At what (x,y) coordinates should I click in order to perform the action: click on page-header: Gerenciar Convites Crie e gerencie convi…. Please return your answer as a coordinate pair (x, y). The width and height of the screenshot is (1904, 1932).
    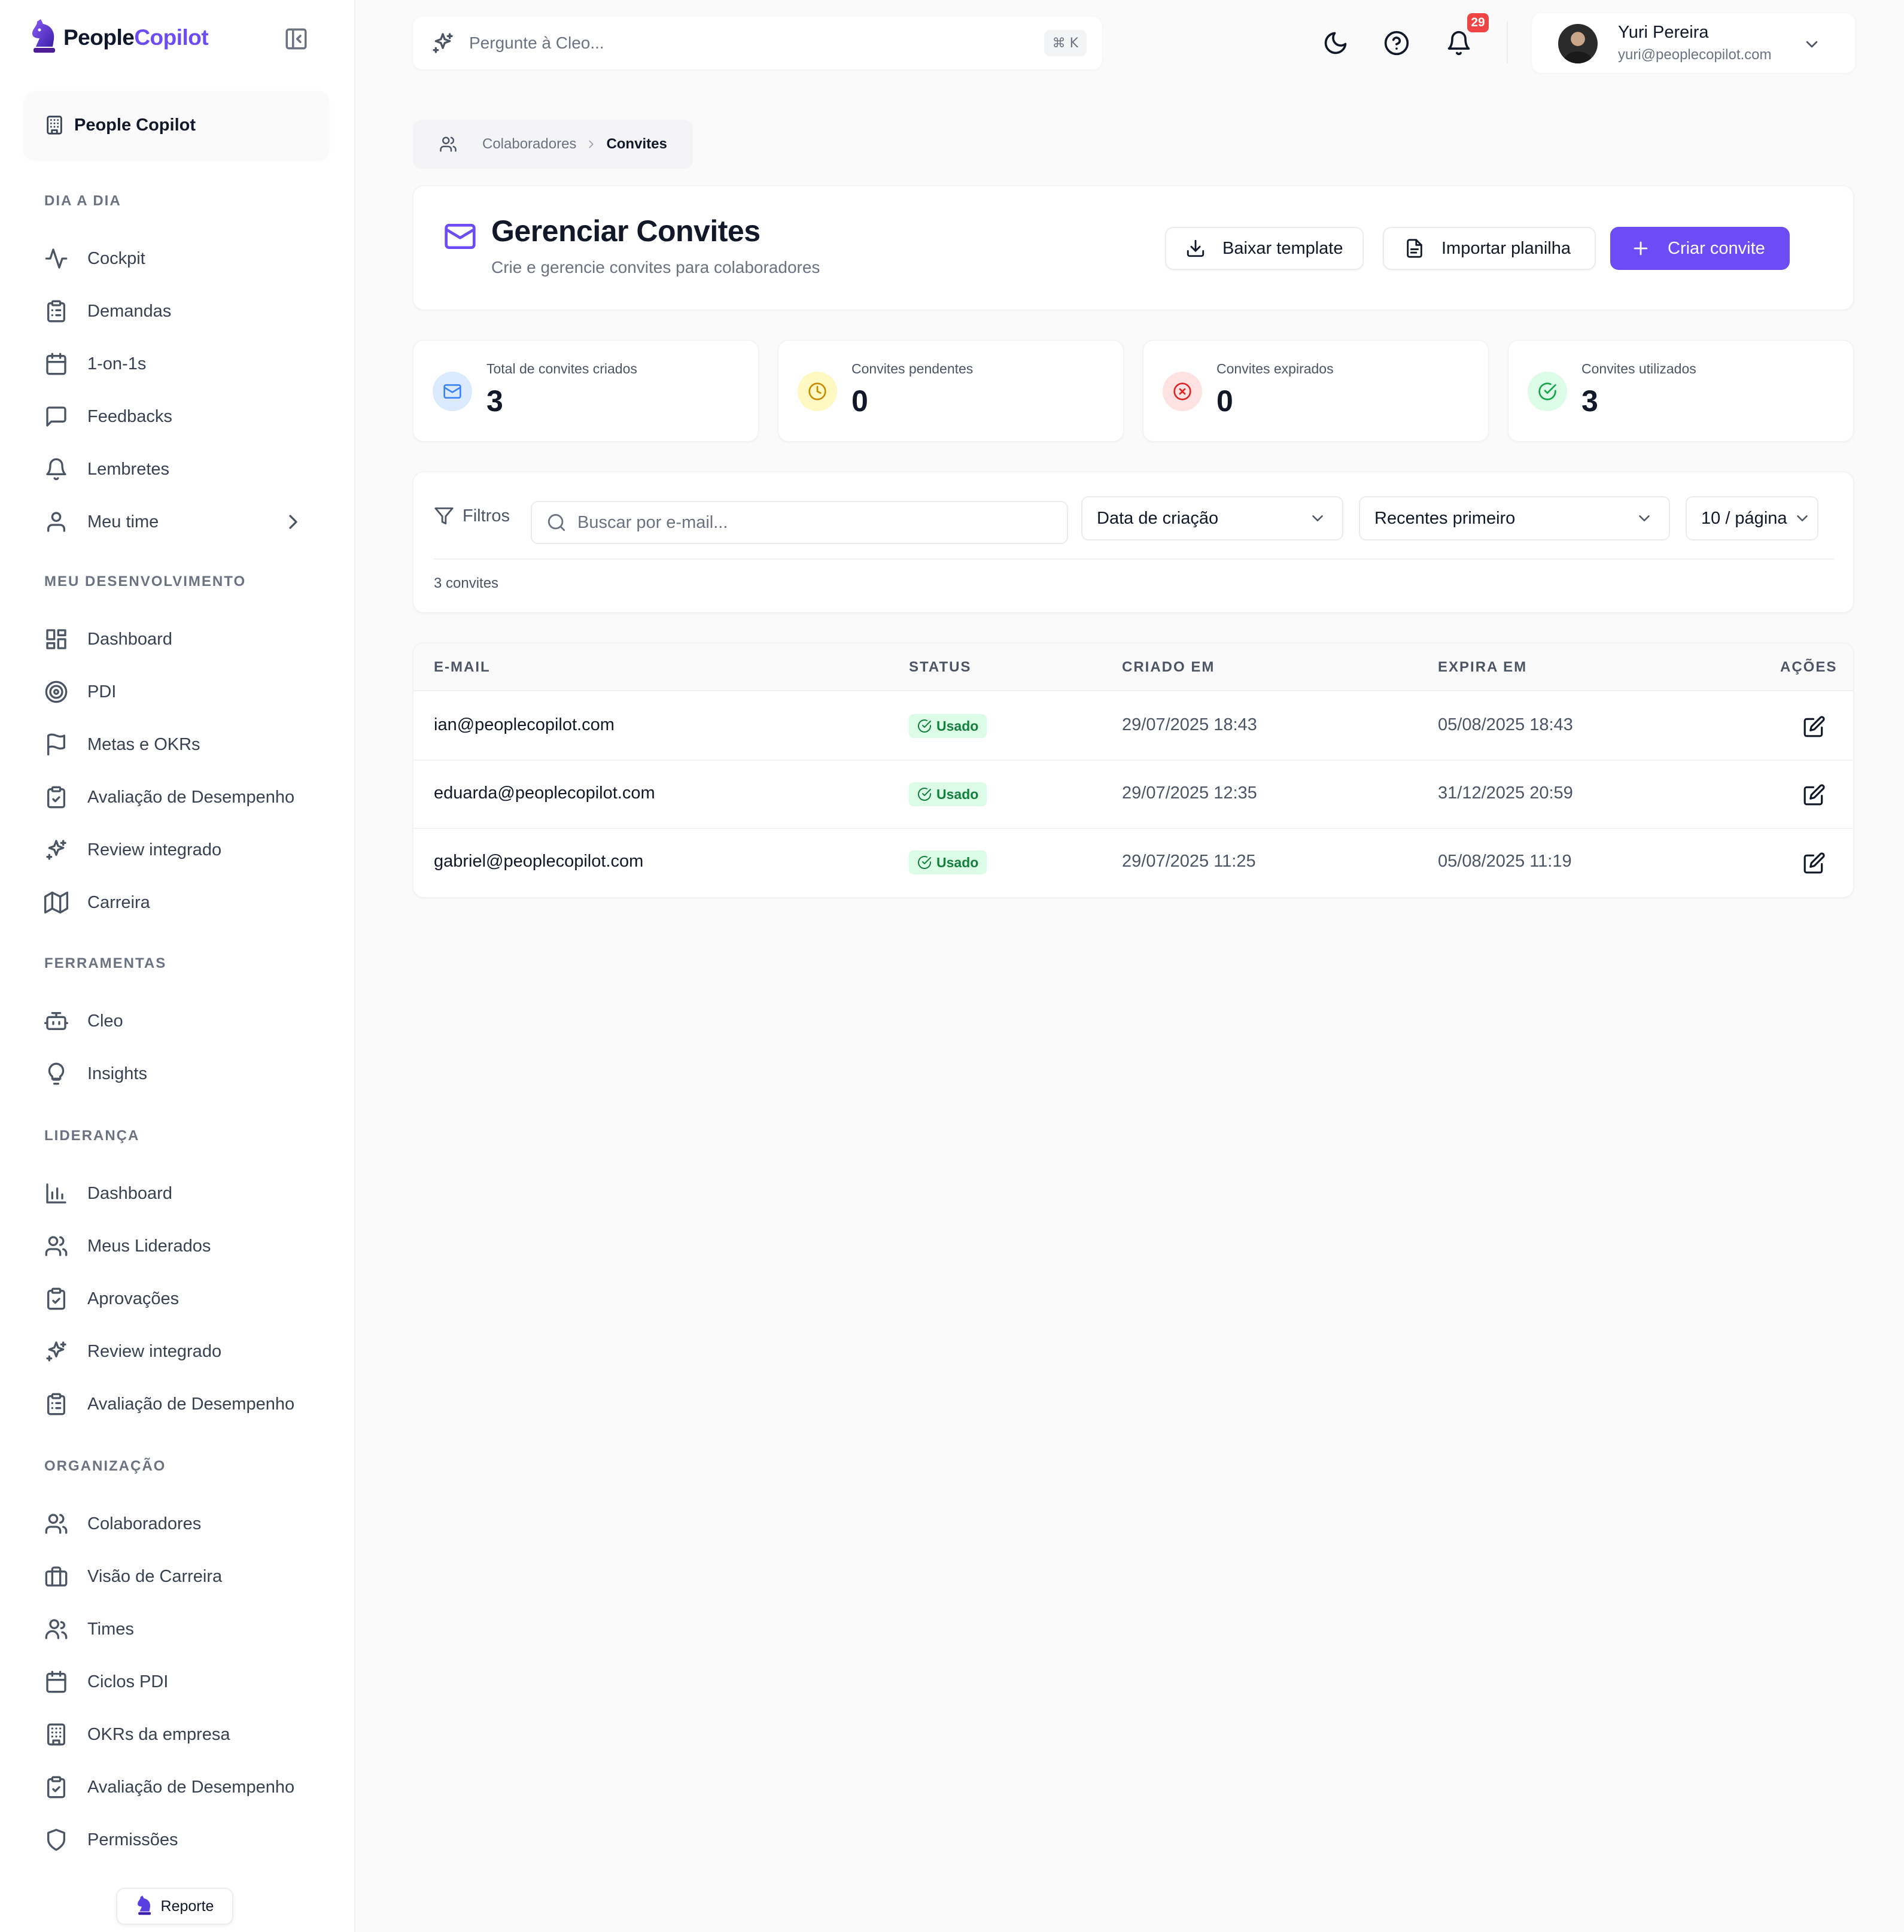
    Looking at the image, I should click on (1134, 248).